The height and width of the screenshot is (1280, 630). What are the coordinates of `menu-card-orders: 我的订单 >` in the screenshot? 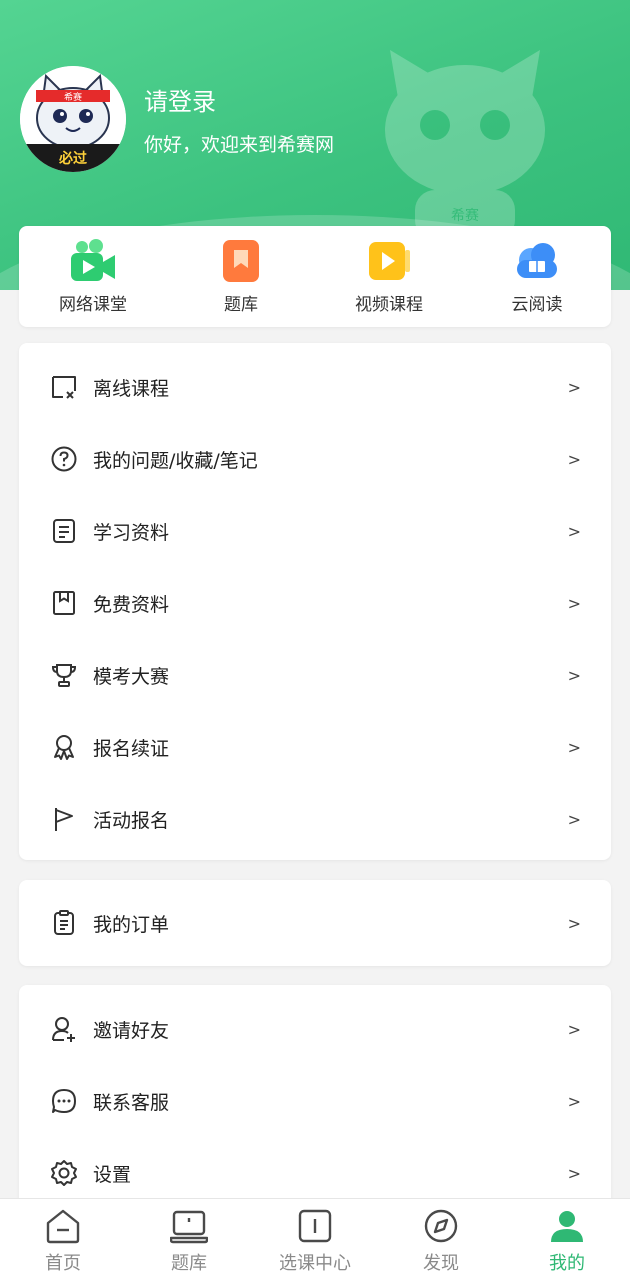 It's located at (315, 923).